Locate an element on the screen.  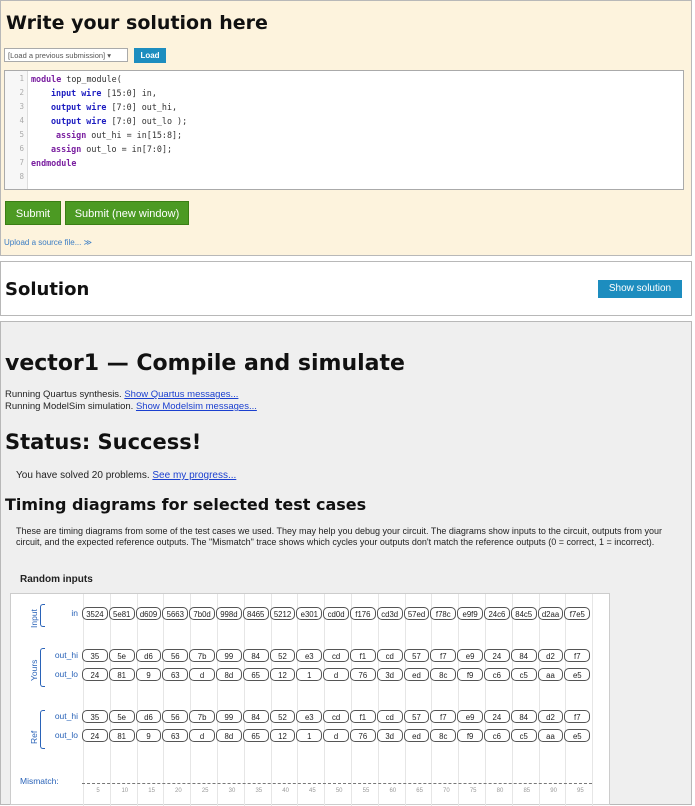
editor-title: Write your solution here is located at coordinates (137, 23).